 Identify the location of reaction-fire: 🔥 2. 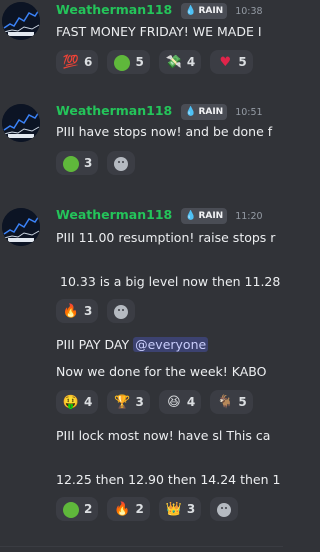
(128, 509).